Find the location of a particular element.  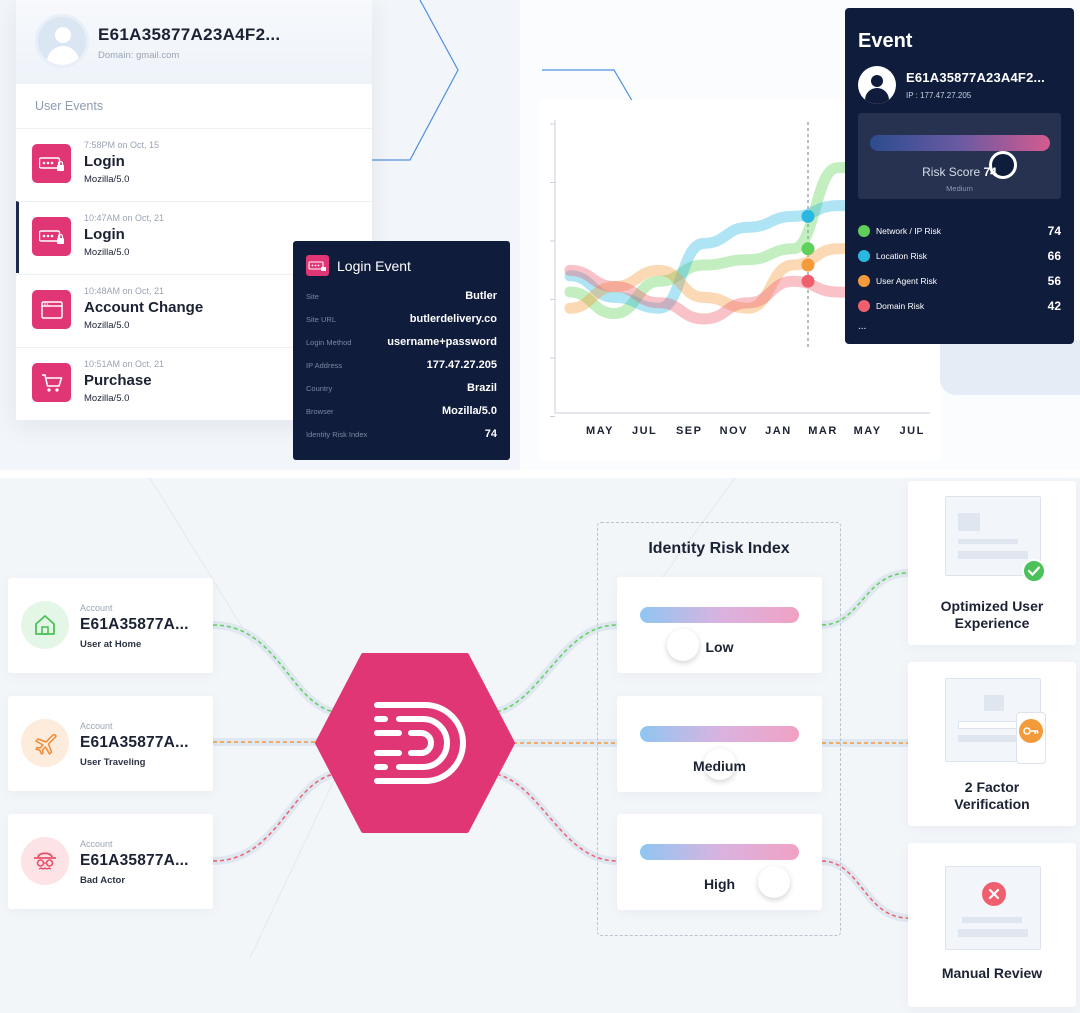

outcome-card-optimized-experience: Optimized User Experience is located at coordinates (992, 563).